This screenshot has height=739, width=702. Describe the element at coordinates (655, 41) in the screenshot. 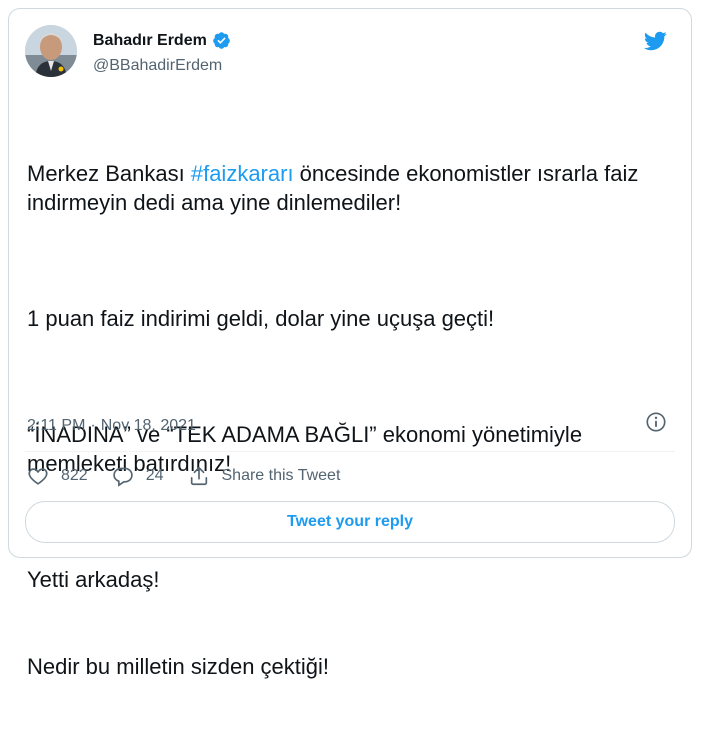

I see `twitter-bird-icon` at that location.